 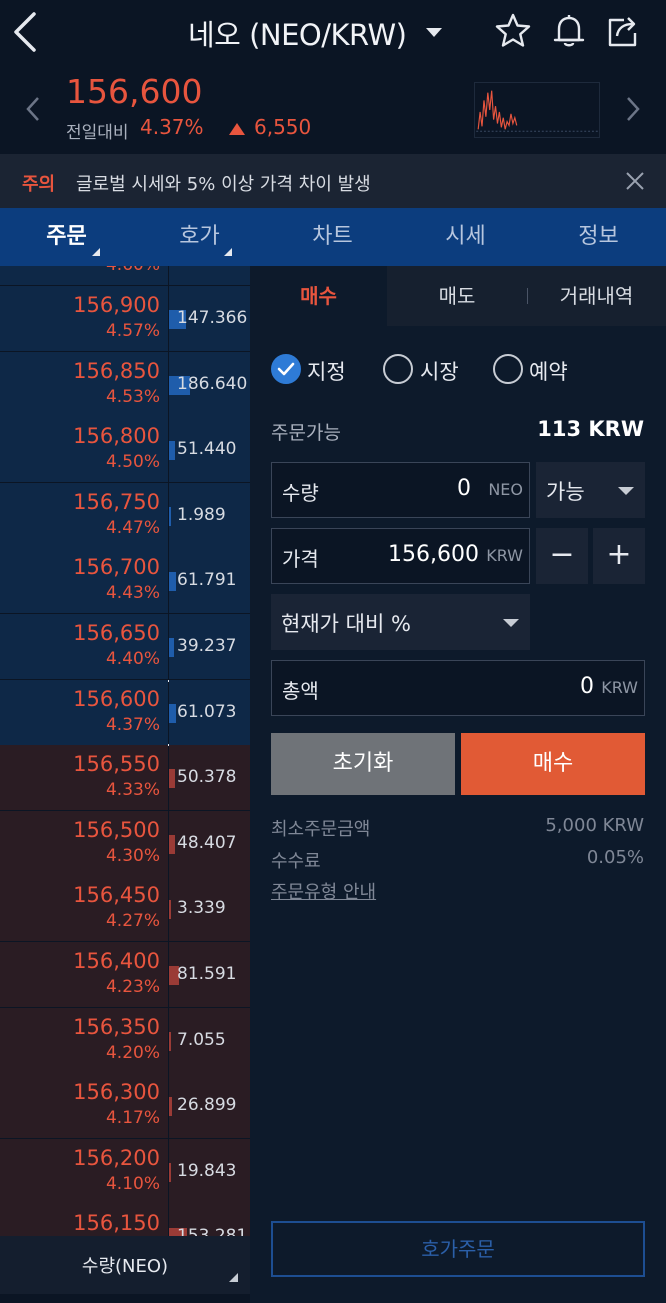 I want to click on order-book-price-cell: 156,400 4.23%, so click(x=84, y=975).